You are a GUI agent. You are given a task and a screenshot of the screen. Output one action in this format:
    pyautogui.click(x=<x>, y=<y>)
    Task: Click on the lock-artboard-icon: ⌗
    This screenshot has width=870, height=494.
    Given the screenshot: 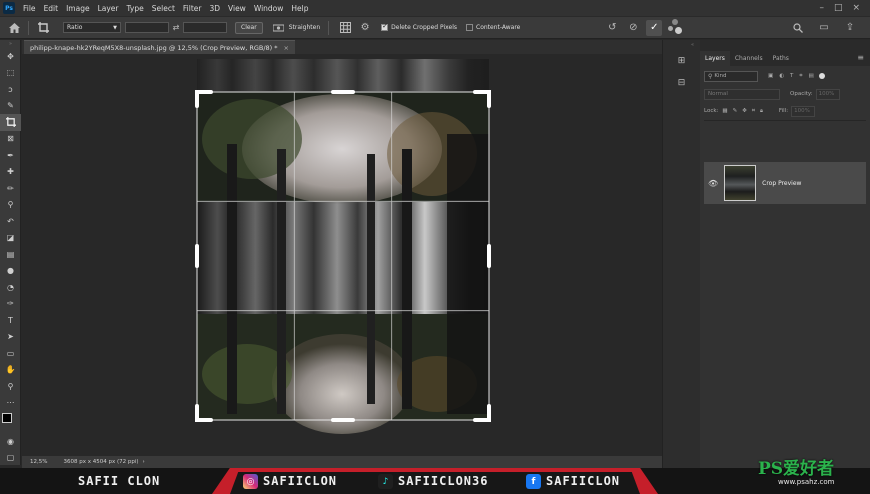 What is the action you would take?
    pyautogui.click(x=753, y=111)
    